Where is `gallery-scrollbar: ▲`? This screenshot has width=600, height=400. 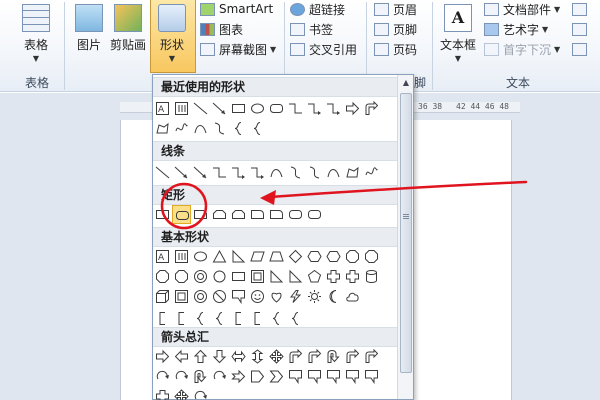 gallery-scrollbar: ▲ is located at coordinates (405, 237).